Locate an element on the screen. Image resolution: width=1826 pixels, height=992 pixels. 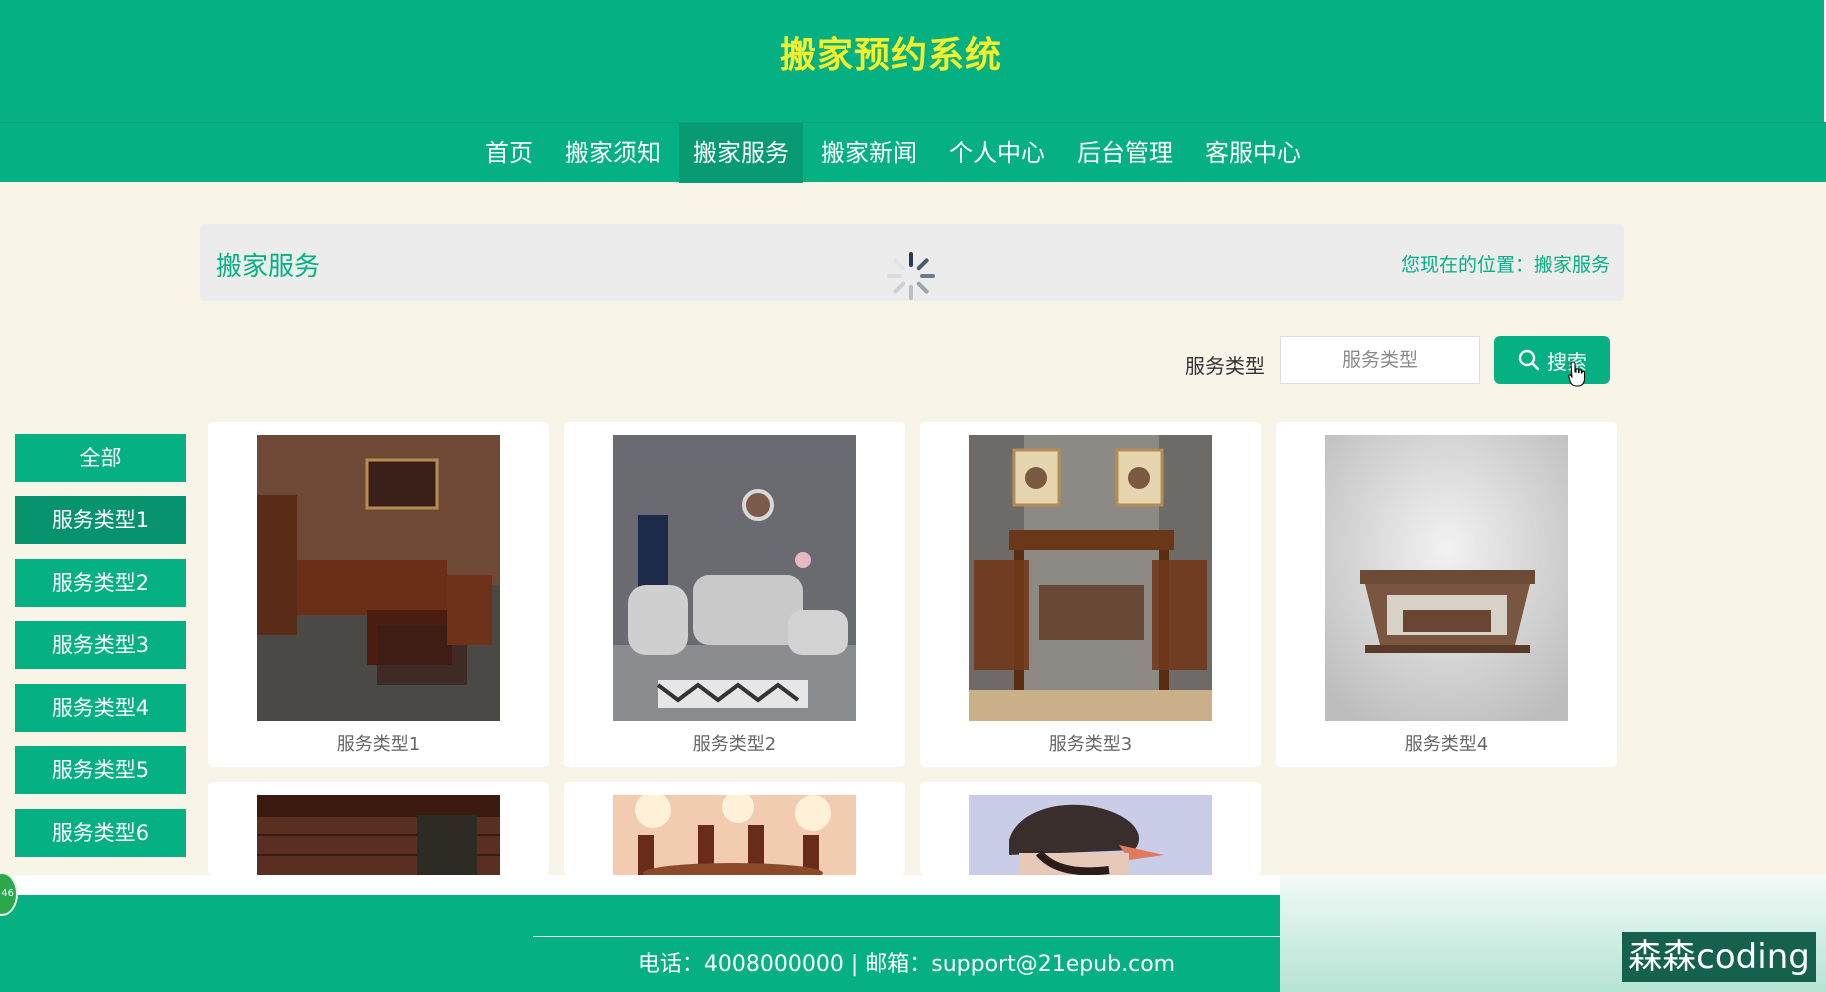
main-nav: 首页 搬家须知 搬家服务 搬家新闻 个人中心 后台管理 客服中心 is located at coordinates (913, 152).